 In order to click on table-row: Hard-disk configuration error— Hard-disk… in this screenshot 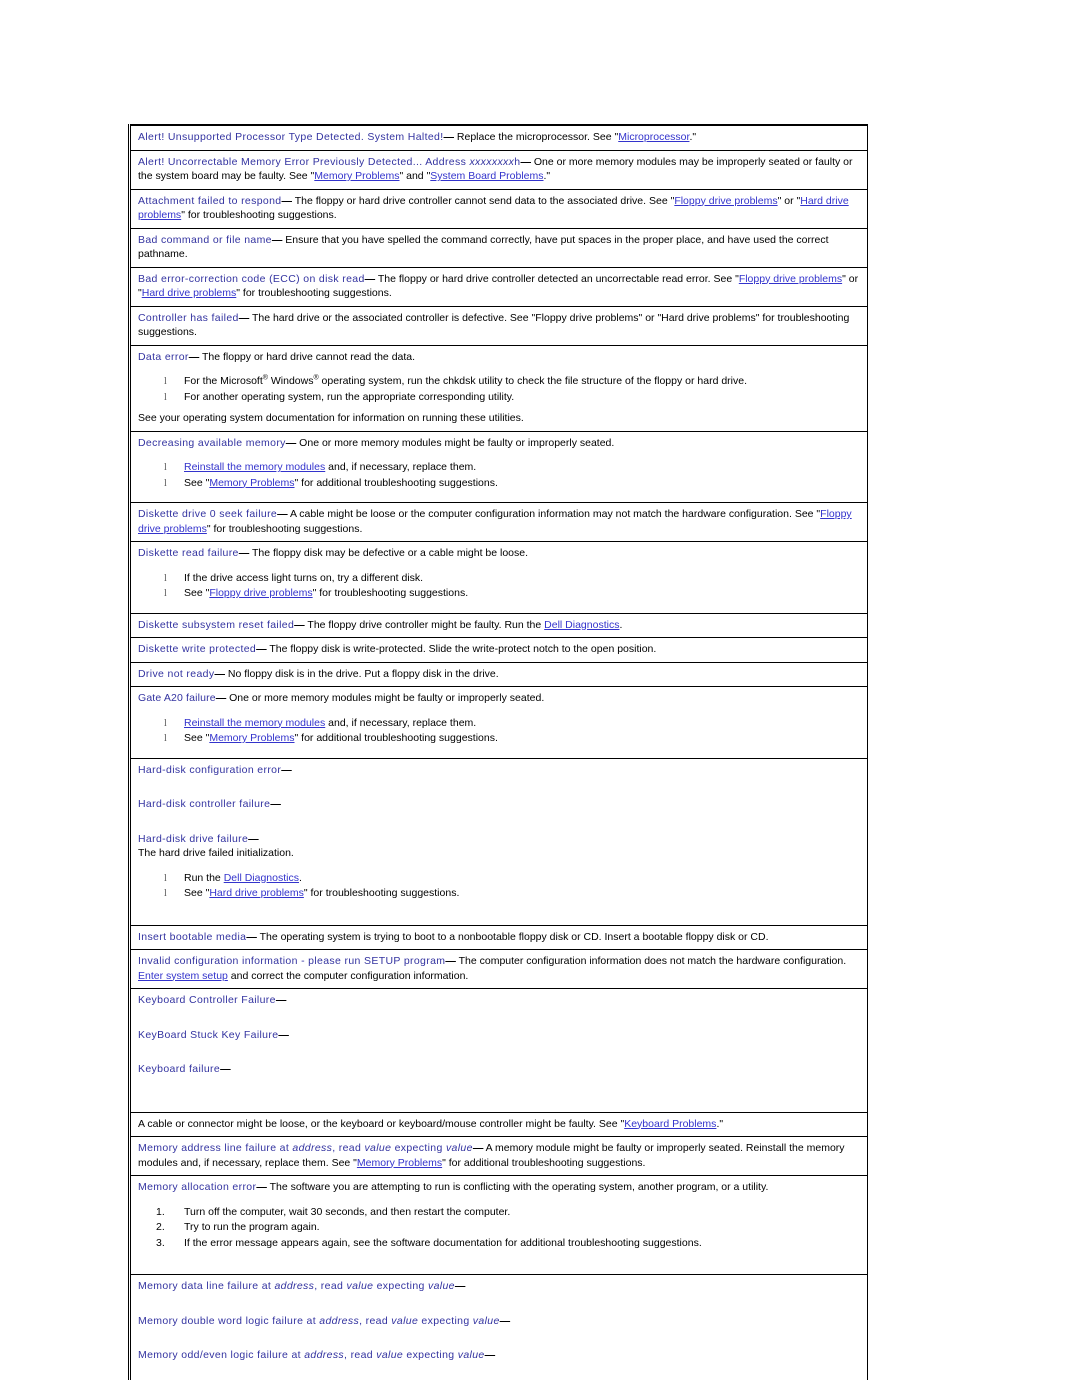, I will do `click(498, 841)`.